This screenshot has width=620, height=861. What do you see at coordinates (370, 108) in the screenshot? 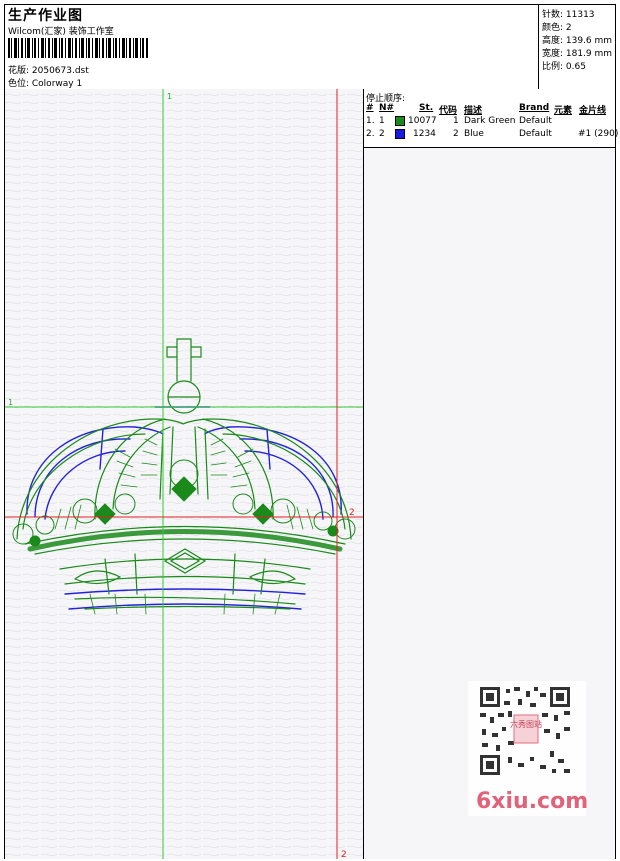
I see `col-header-index: #` at bounding box center [370, 108].